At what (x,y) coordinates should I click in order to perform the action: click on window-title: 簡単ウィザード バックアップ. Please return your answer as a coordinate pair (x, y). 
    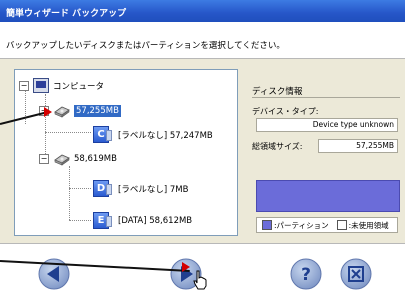
    Looking at the image, I should click on (66, 14).